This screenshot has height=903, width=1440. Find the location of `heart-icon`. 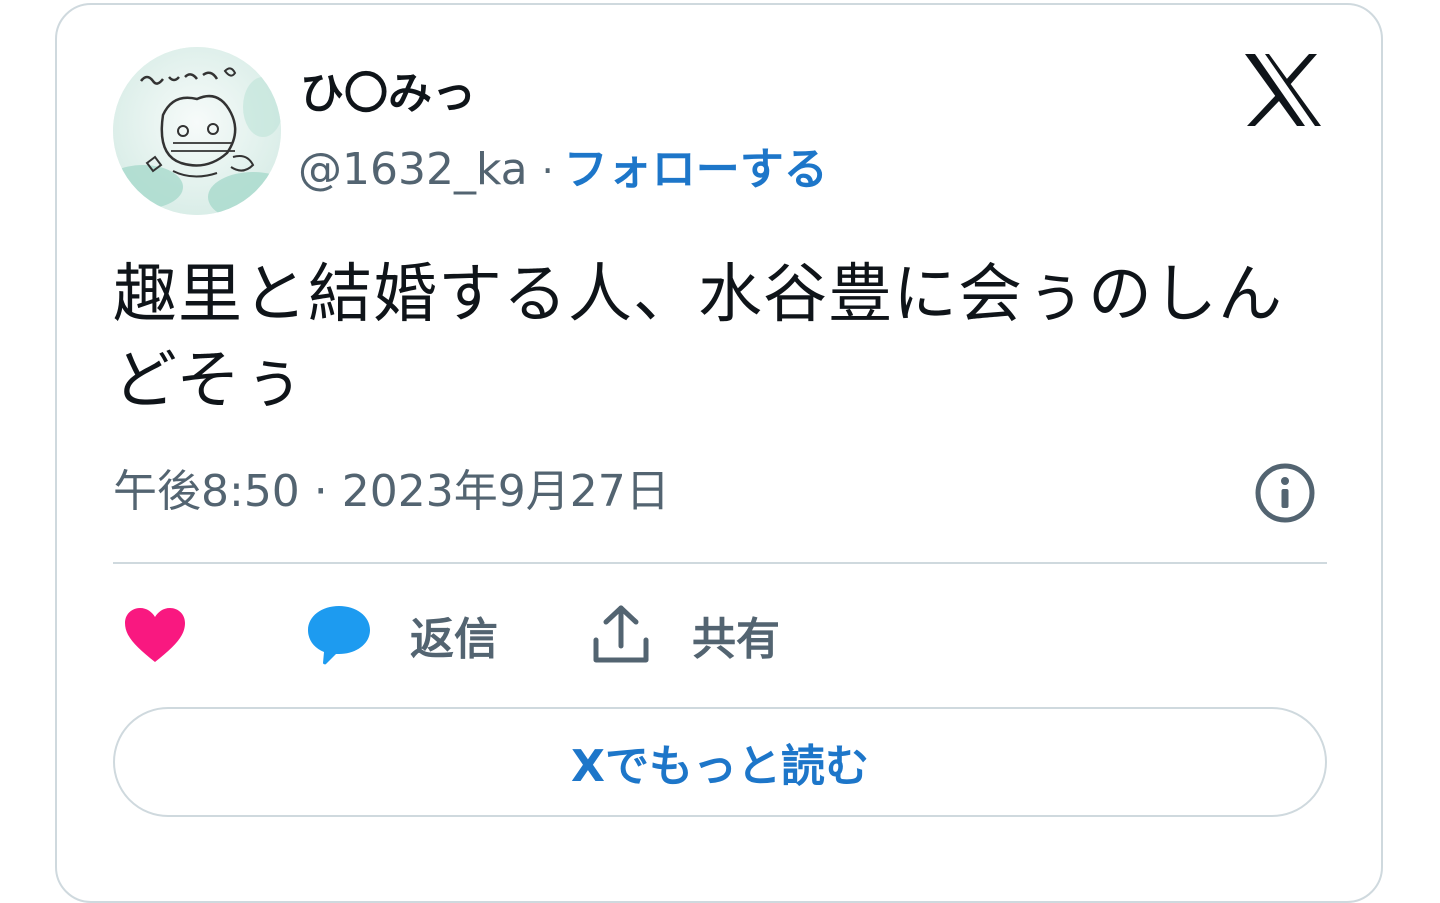

heart-icon is located at coordinates (155, 635).